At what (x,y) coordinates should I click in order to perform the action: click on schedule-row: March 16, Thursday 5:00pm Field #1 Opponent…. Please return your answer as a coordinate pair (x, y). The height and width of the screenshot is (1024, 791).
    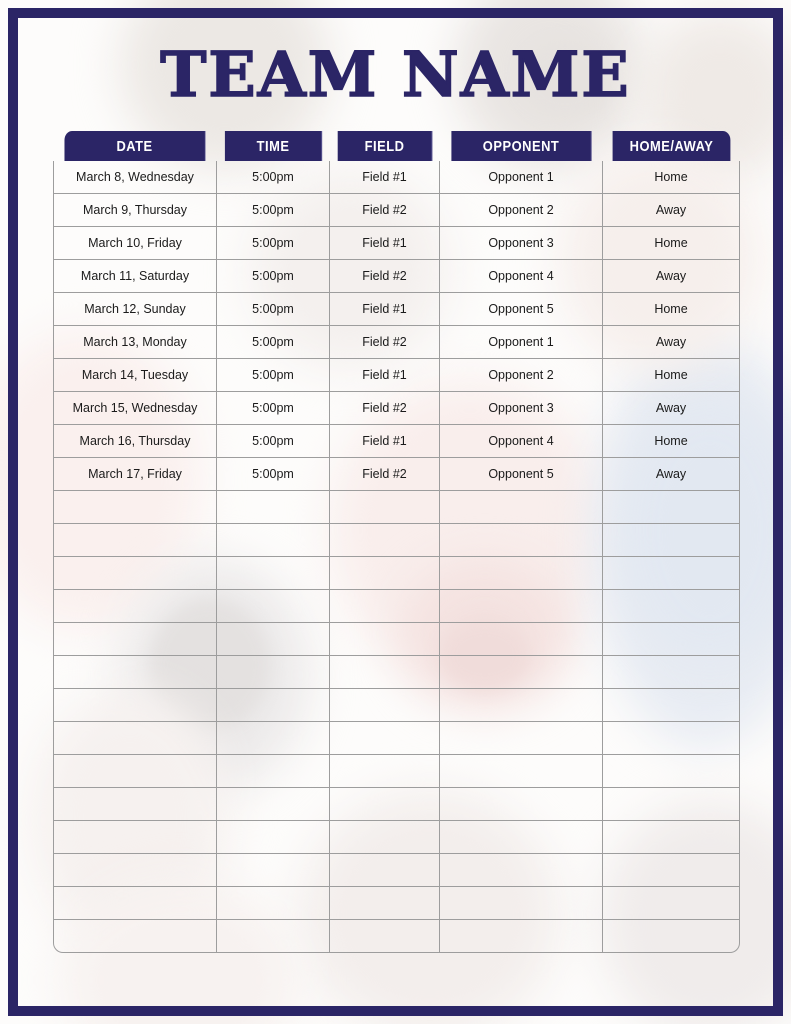
    Looking at the image, I should click on (396, 441).